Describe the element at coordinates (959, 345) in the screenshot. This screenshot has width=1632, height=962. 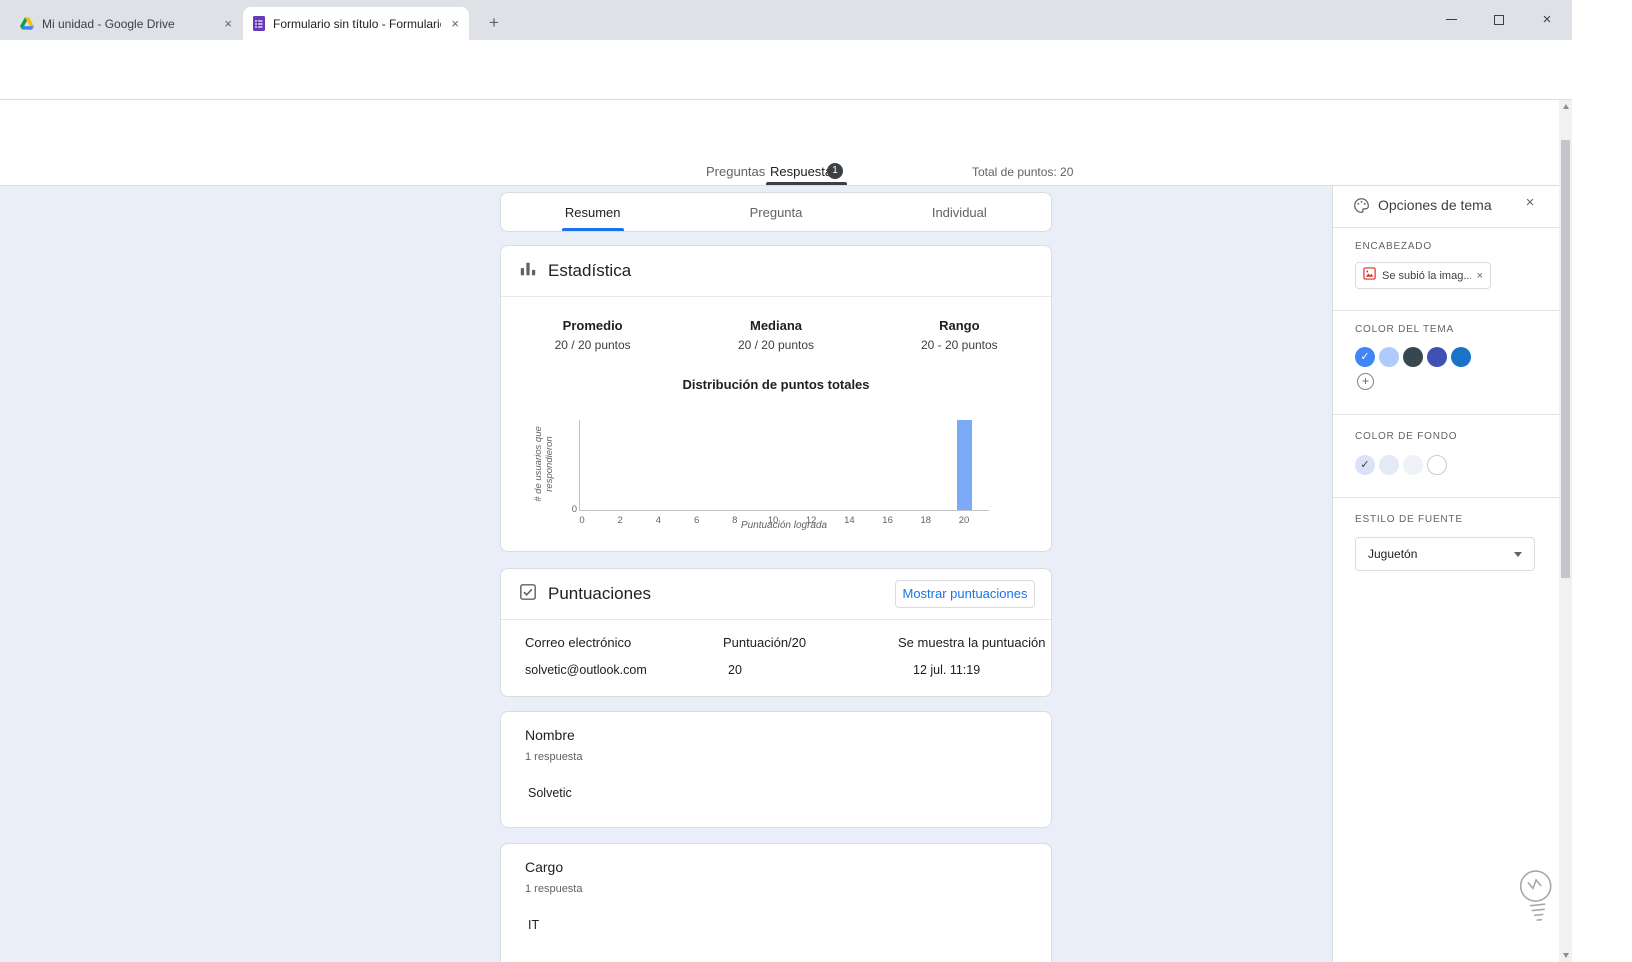
I see `metric-value: 20 - 20 puntos` at that location.